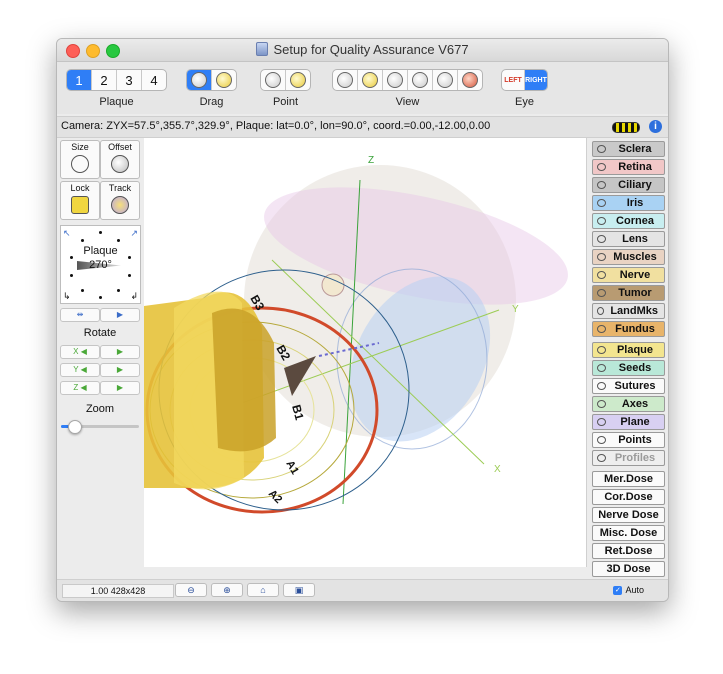 The width and height of the screenshot is (723, 674). Describe the element at coordinates (601, 422) in the screenshot. I see `plane-icon` at that location.